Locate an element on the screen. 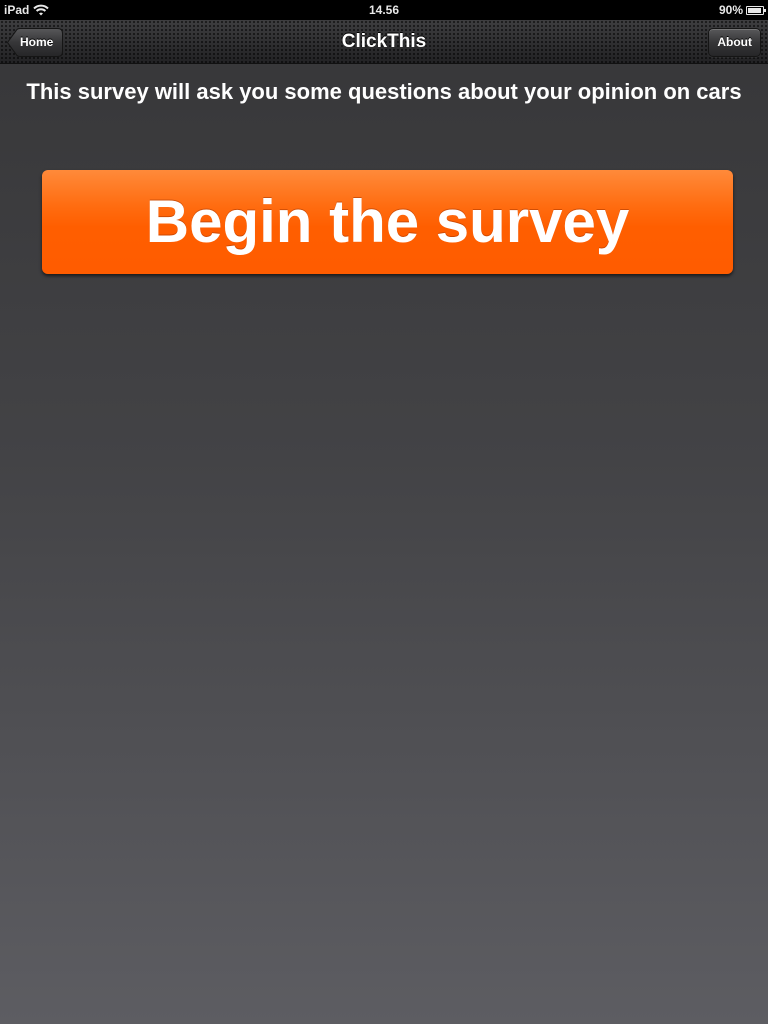 The width and height of the screenshot is (768, 1024). battery-icon is located at coordinates (756, 10).